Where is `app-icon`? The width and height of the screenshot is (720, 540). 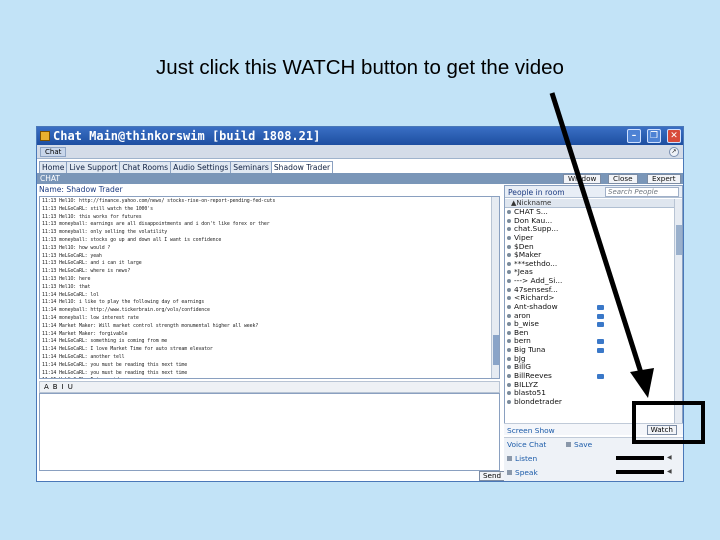 app-icon is located at coordinates (45, 136).